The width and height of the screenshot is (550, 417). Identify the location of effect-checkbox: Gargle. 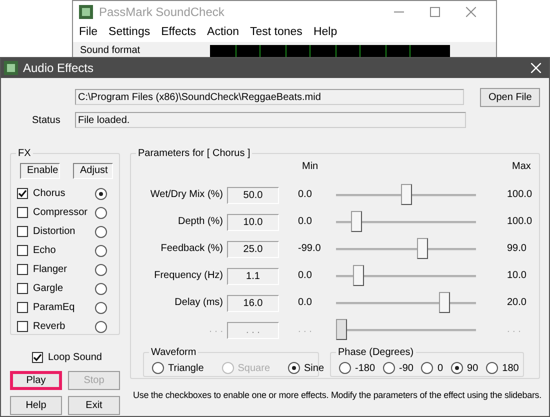
(56, 288).